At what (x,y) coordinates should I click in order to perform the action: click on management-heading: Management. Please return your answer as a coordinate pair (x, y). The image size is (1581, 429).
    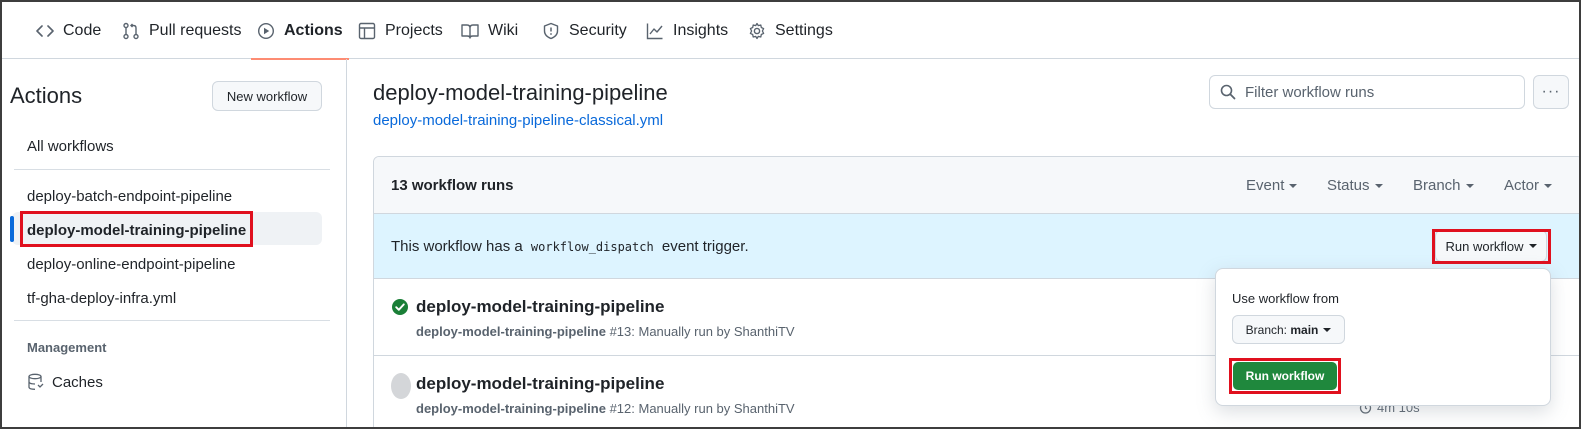
    Looking at the image, I should click on (67, 347).